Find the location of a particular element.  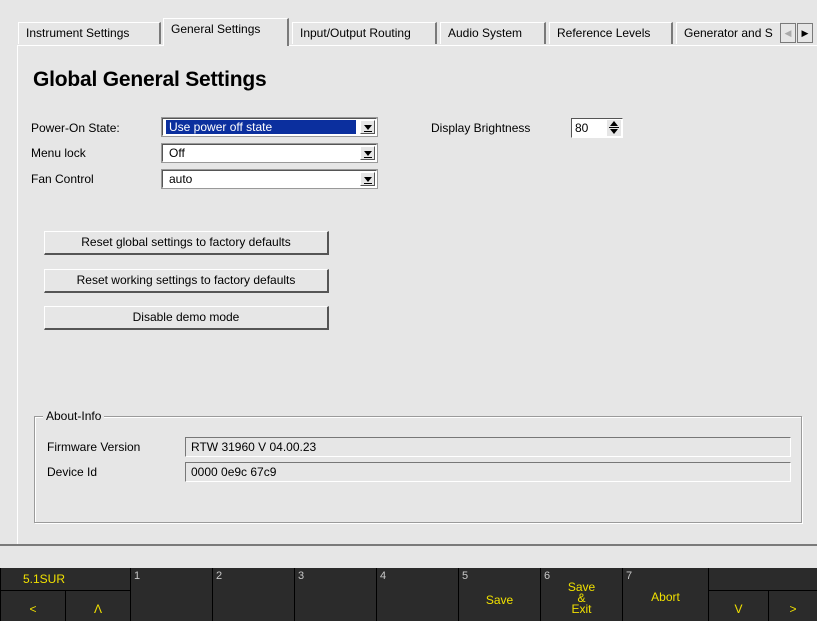

softkey-up: Λ is located at coordinates (97, 606).